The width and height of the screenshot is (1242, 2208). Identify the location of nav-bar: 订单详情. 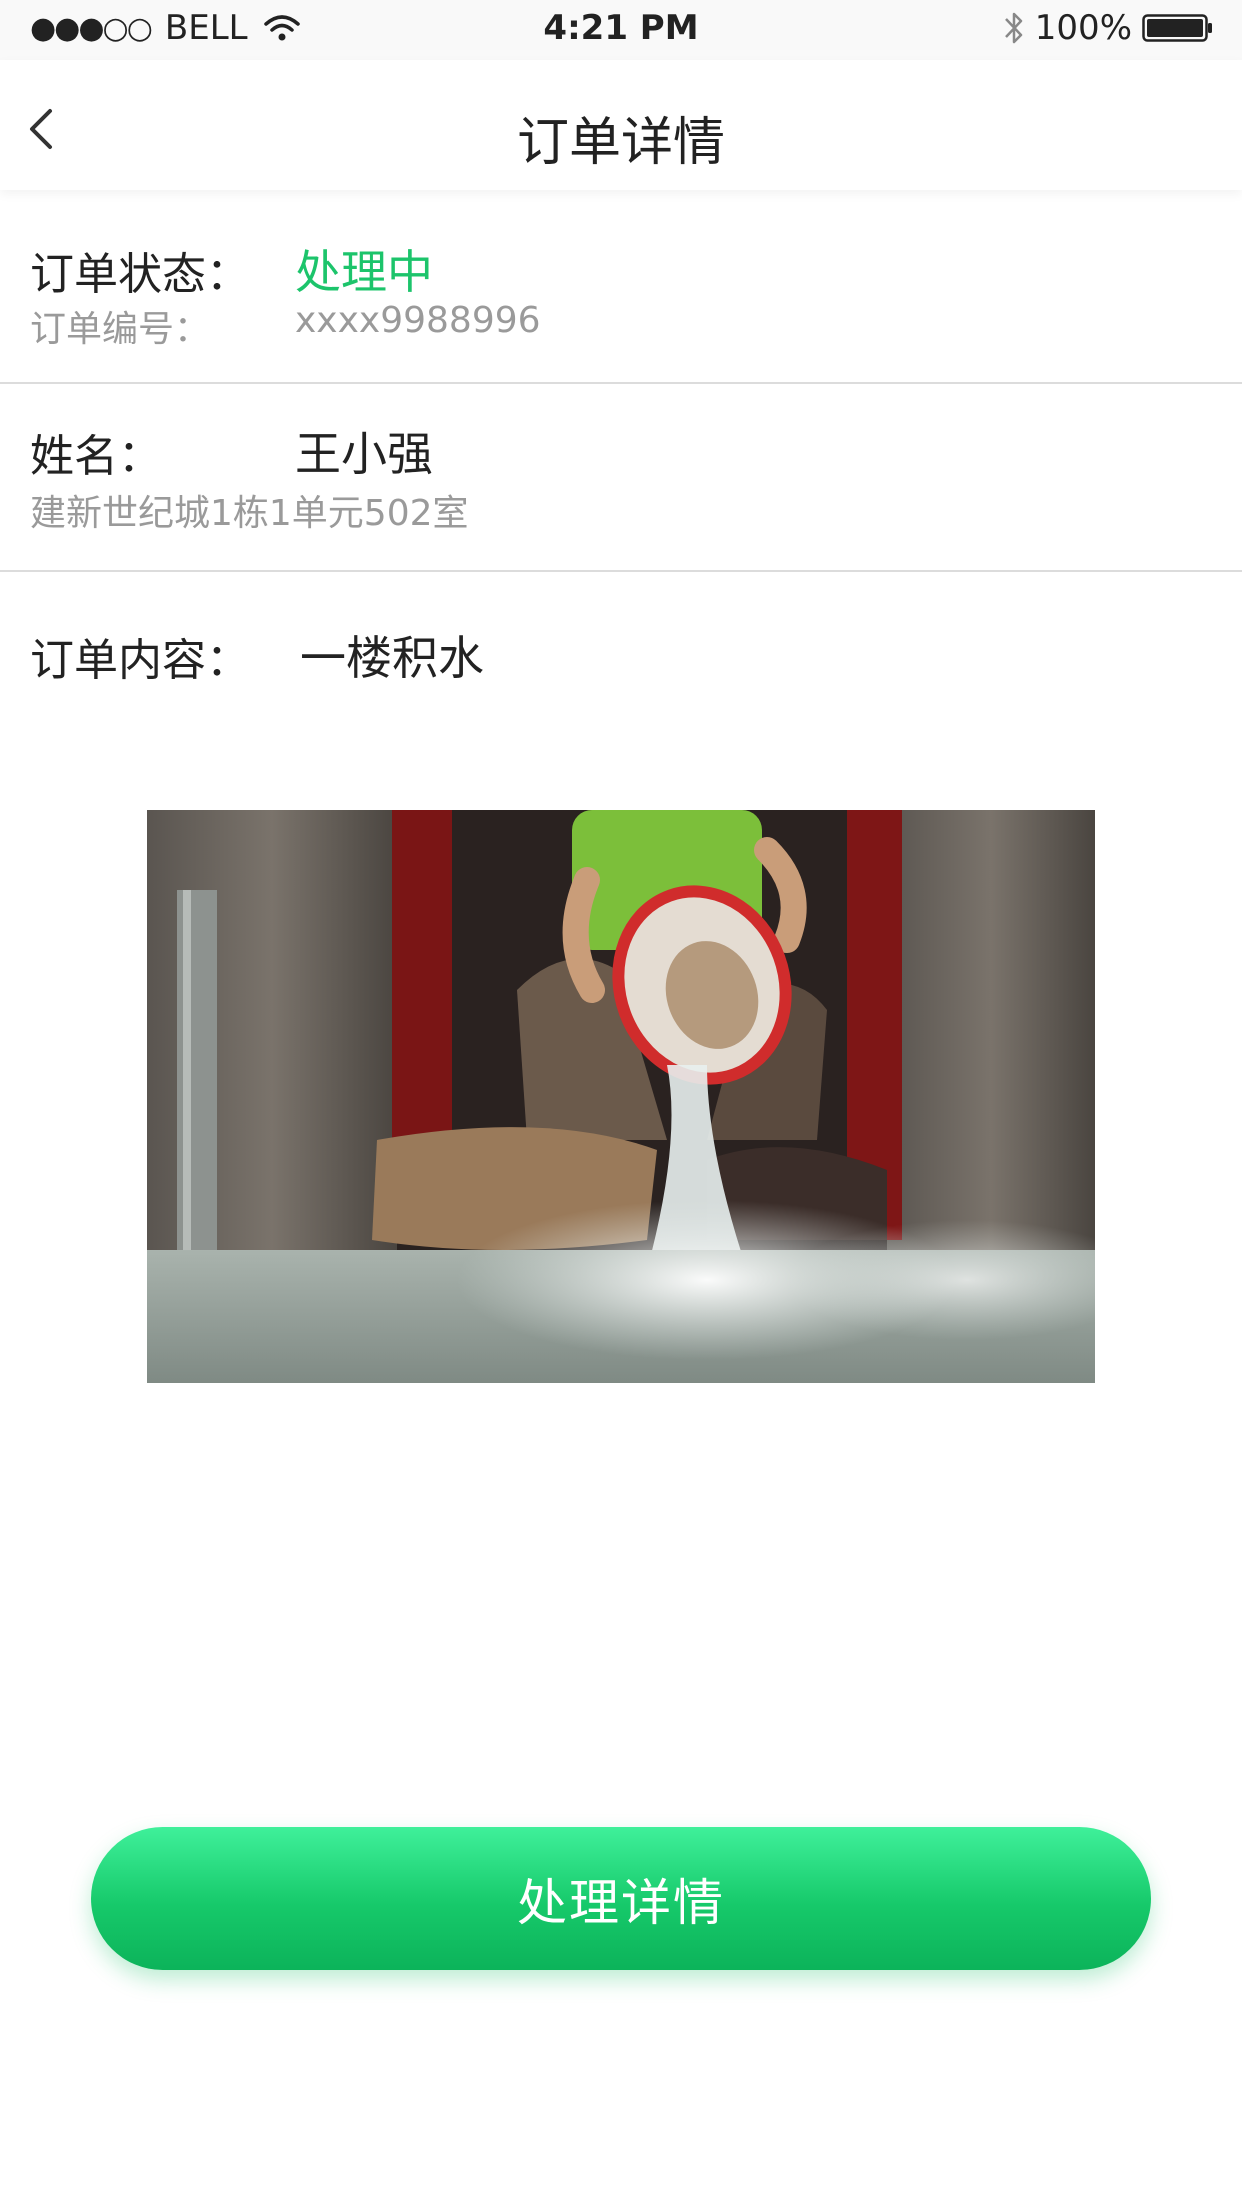
(621, 125).